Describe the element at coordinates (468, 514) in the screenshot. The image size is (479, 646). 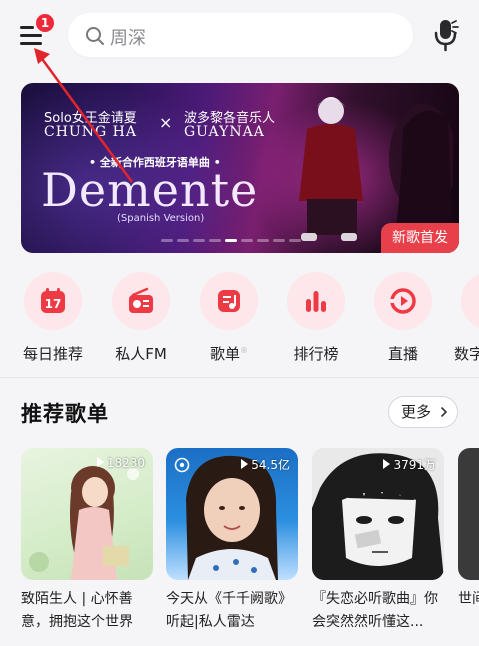
I see `playlist-cover-partial` at that location.